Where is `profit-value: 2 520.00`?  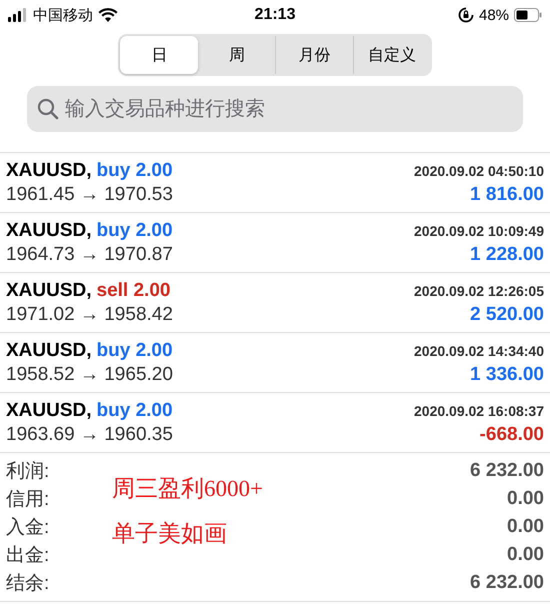
profit-value: 2 520.00 is located at coordinates (506, 315).